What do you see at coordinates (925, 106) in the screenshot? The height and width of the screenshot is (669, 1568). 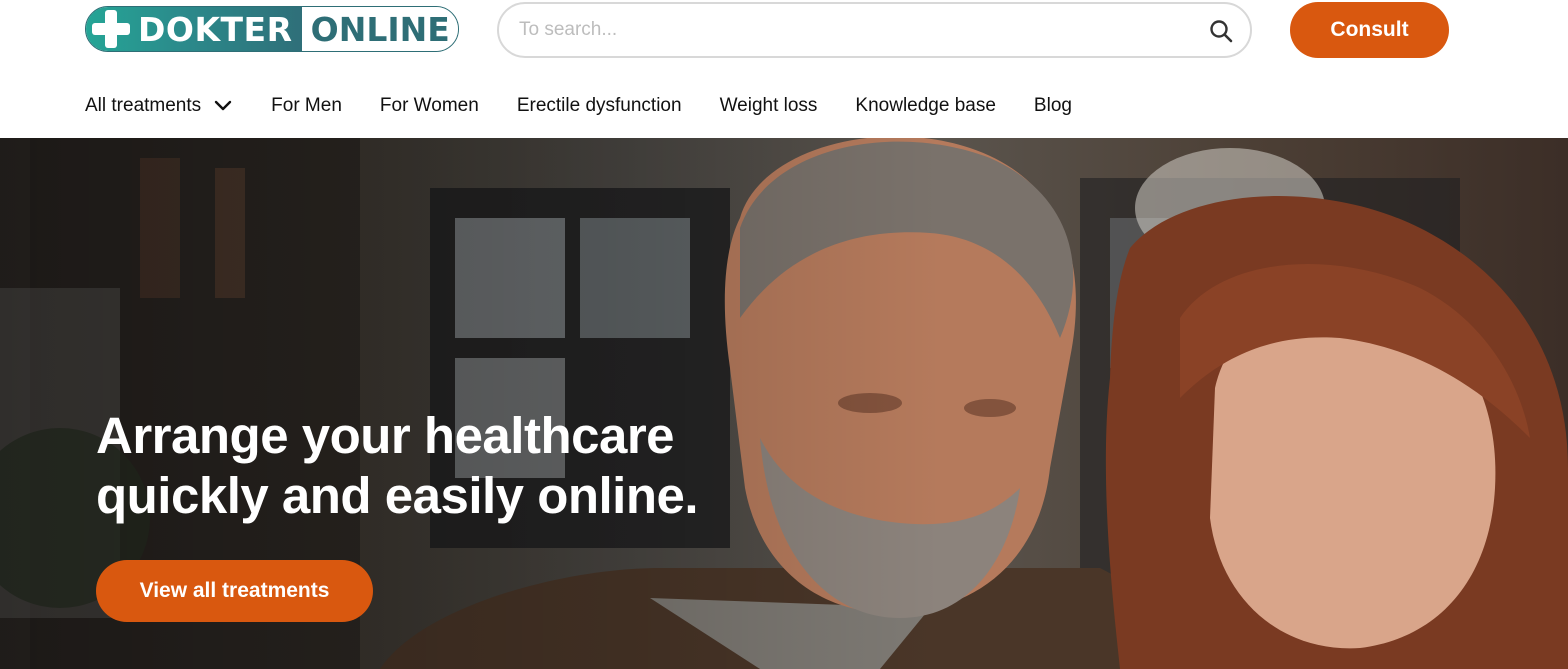 I see `nav-item-knowledge-base: Knowledge base` at bounding box center [925, 106].